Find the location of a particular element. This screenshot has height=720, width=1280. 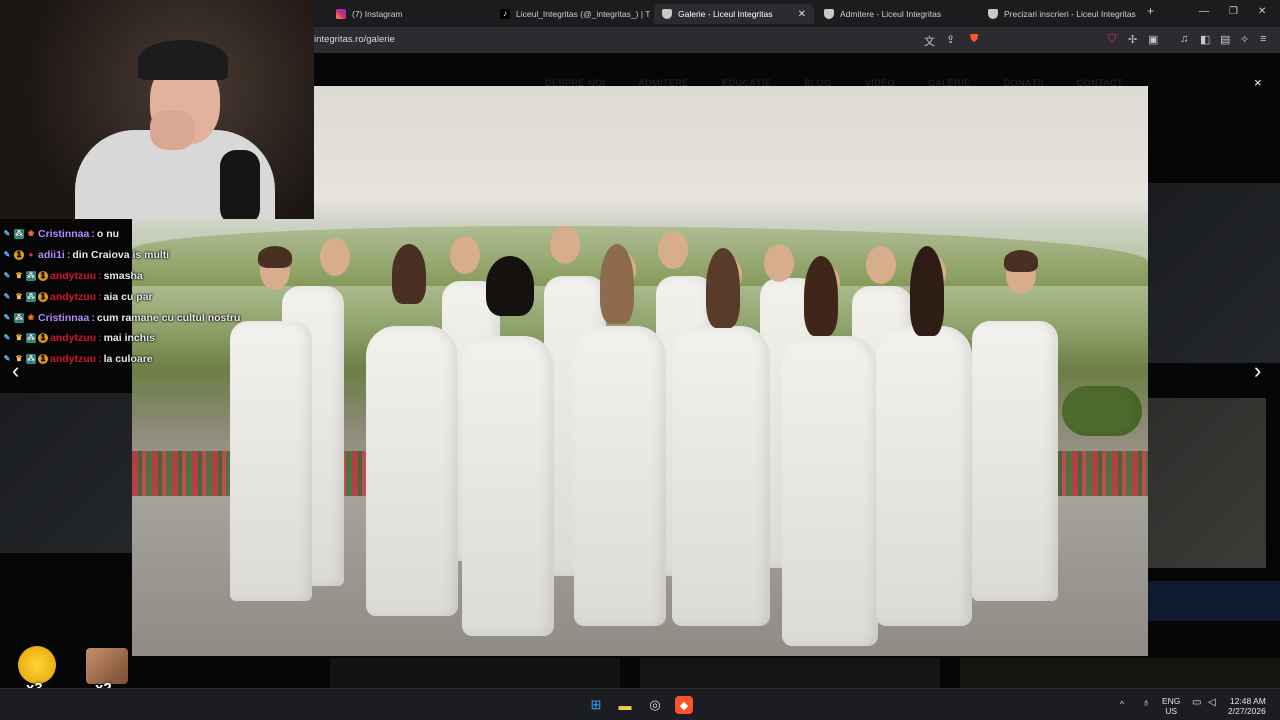

chat-text: din Craiova is multi is located at coordinates (121, 255).